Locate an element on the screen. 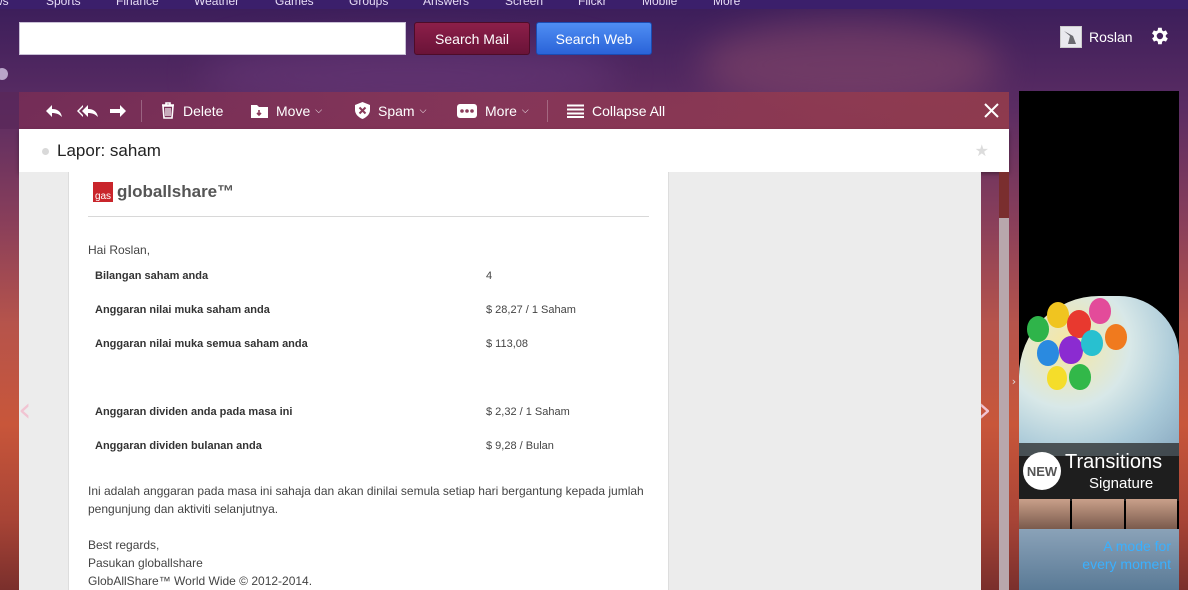  collapse-all-button: Collapse All is located at coordinates (616, 110).